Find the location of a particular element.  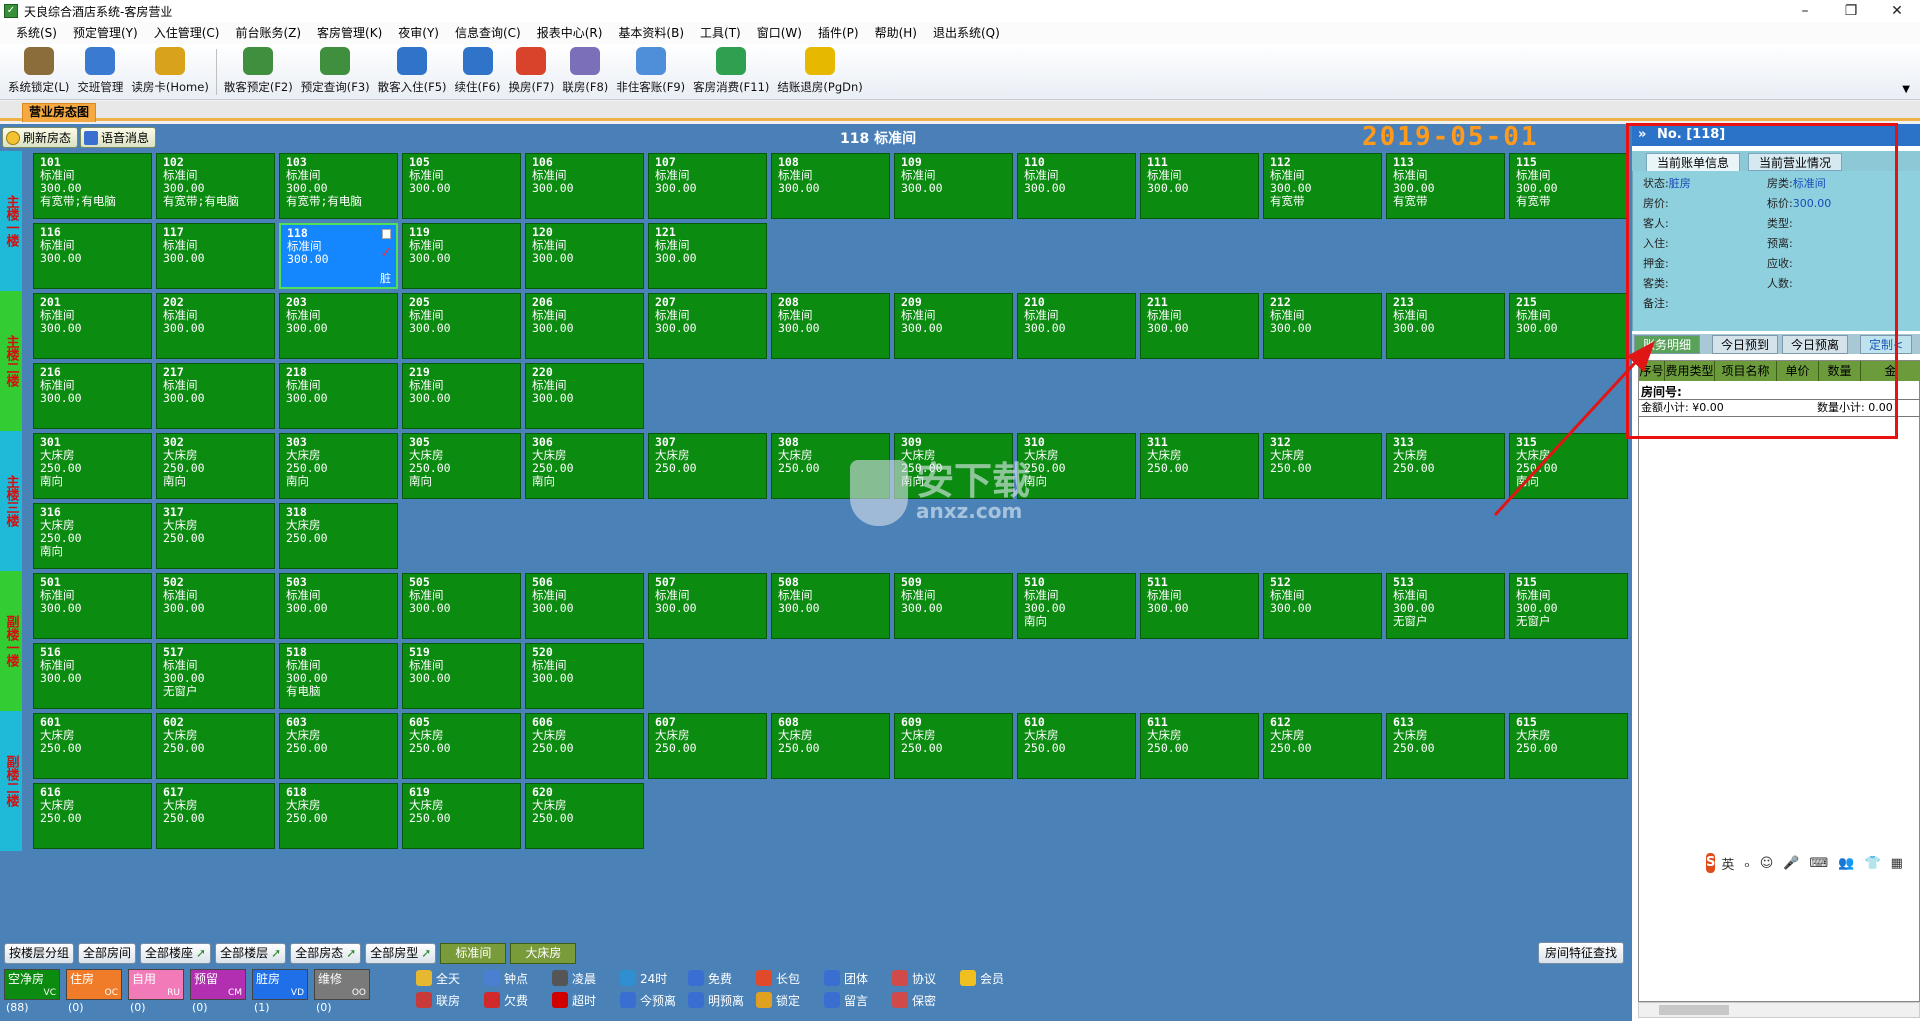

toolbar-button-2: 读房卡(Home) is located at coordinates (169, 73).